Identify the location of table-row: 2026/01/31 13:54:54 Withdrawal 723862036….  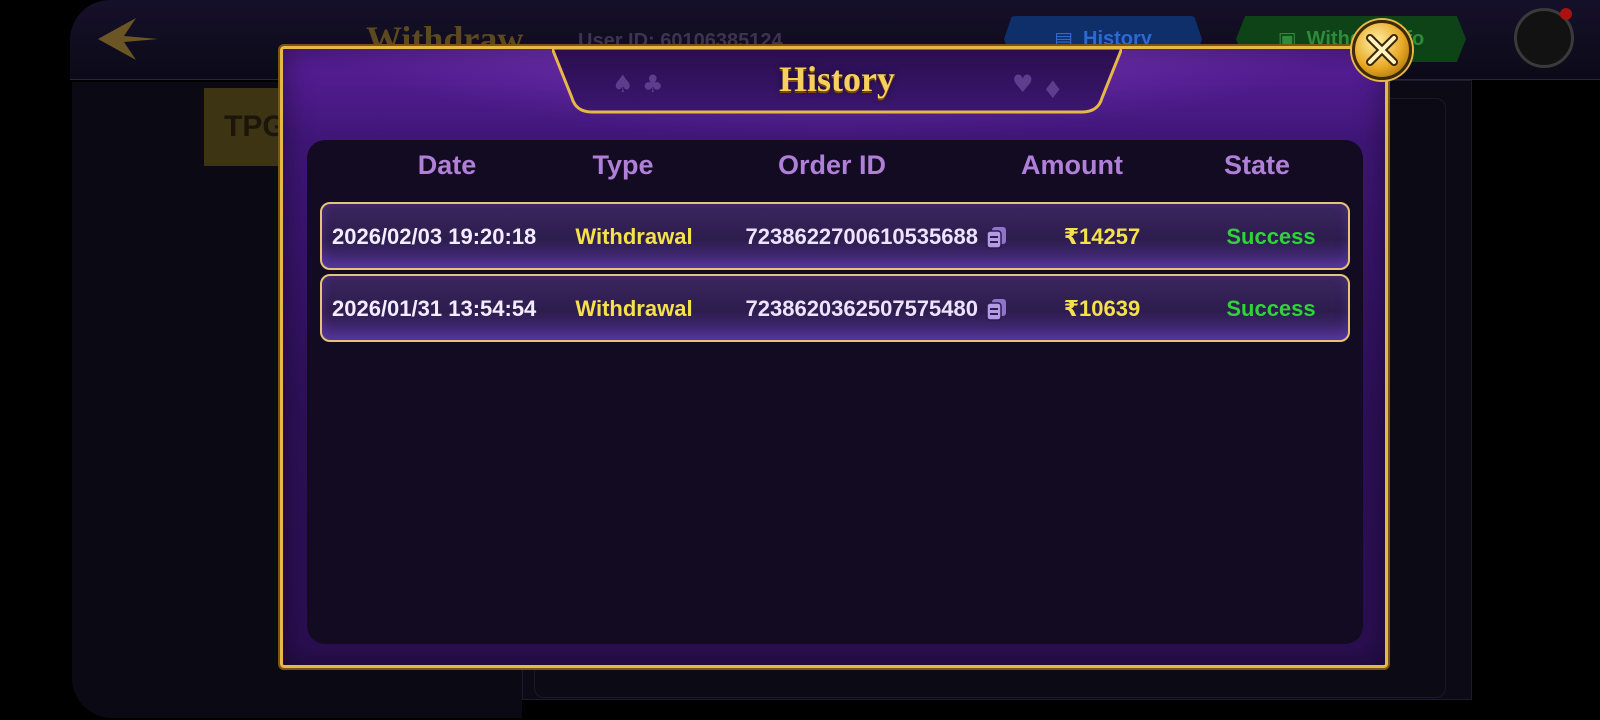
(835, 308).